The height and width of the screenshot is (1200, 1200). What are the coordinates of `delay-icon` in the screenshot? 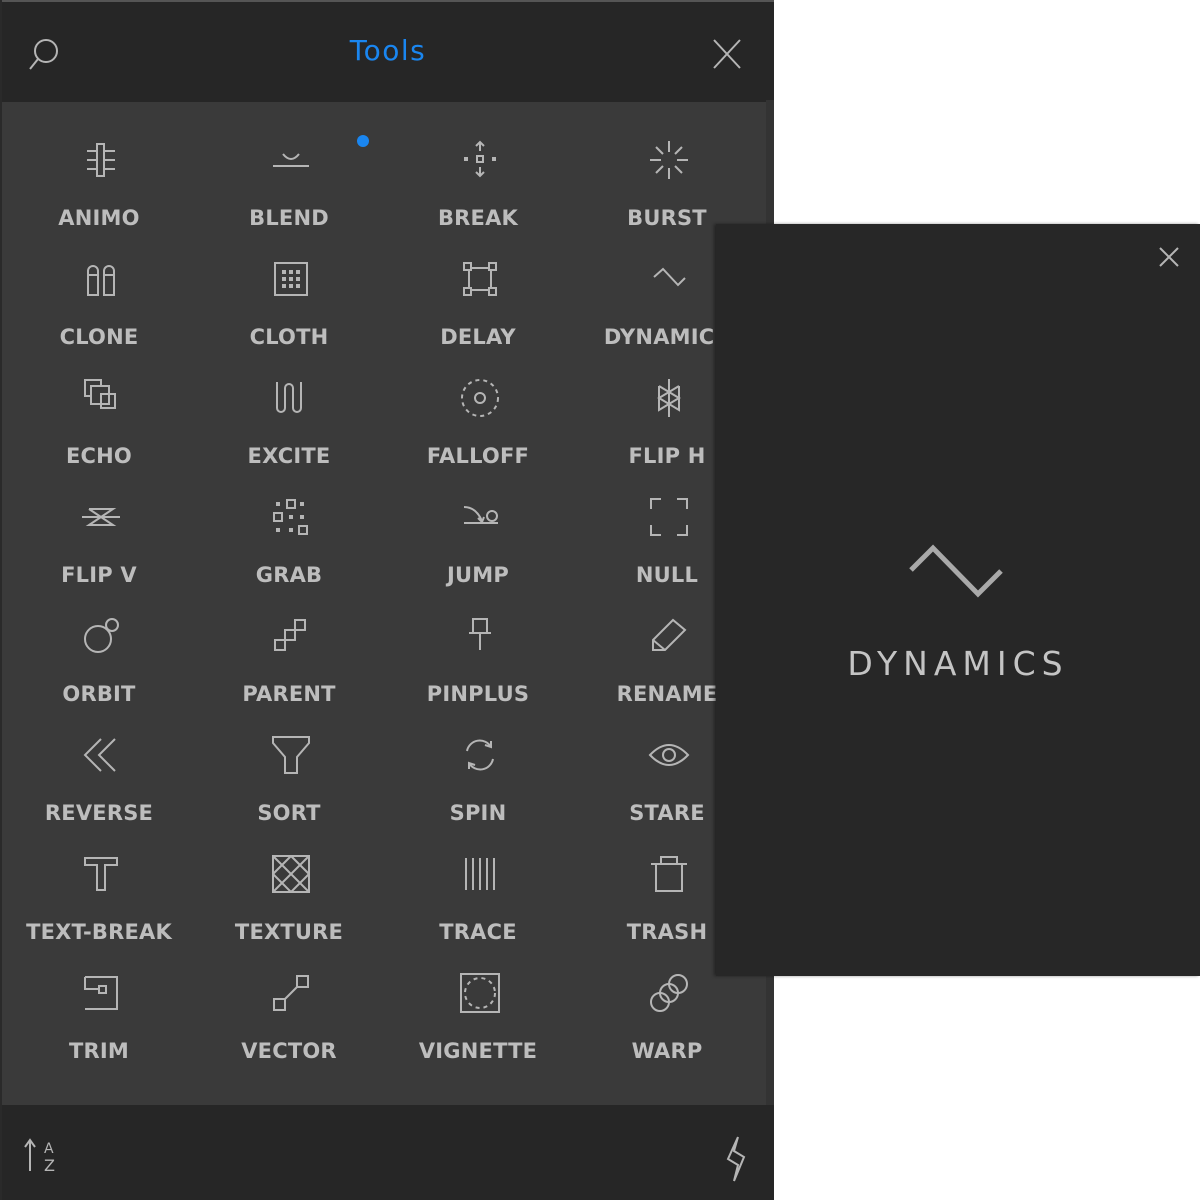 It's located at (480, 279).